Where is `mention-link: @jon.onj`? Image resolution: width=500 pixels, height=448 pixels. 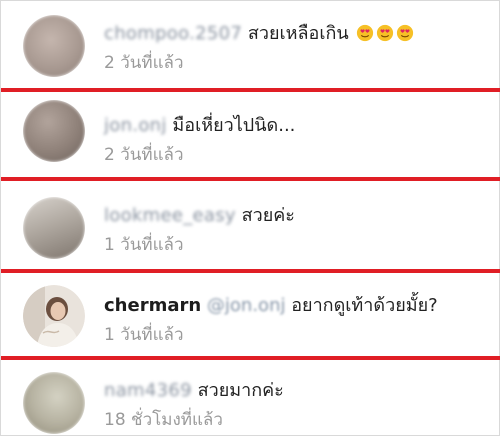
mention-link: @jon.onj is located at coordinates (246, 305).